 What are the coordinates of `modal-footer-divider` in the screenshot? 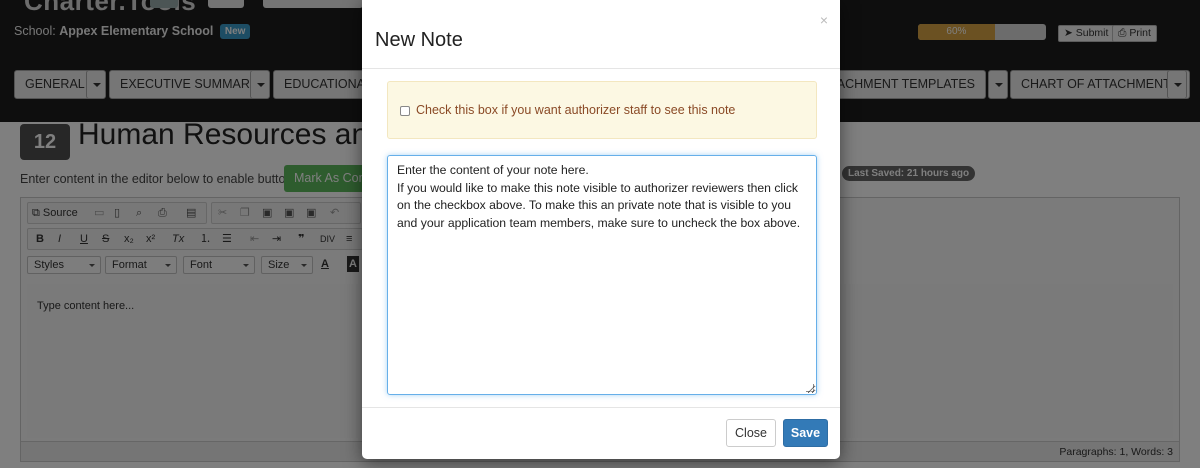 It's located at (601, 407).